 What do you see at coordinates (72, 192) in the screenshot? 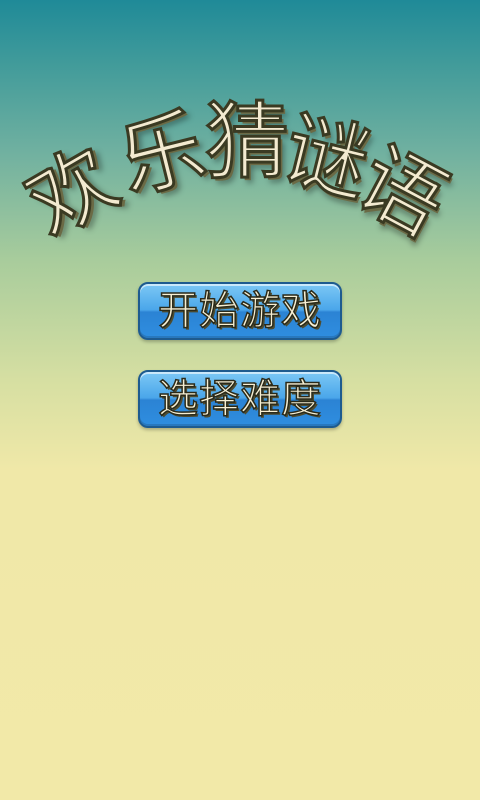
I see `title-char-1: 欢` at bounding box center [72, 192].